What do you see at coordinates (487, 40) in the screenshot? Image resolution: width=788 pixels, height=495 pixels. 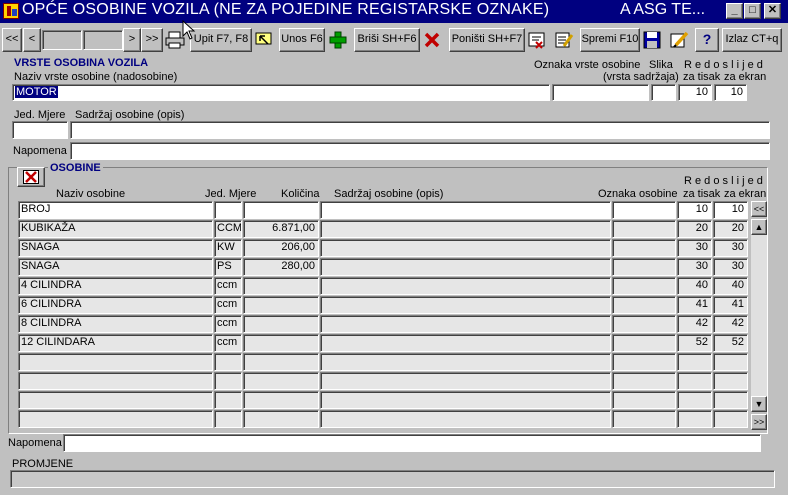 I see `undo-button: Poništi SH+F7` at bounding box center [487, 40].